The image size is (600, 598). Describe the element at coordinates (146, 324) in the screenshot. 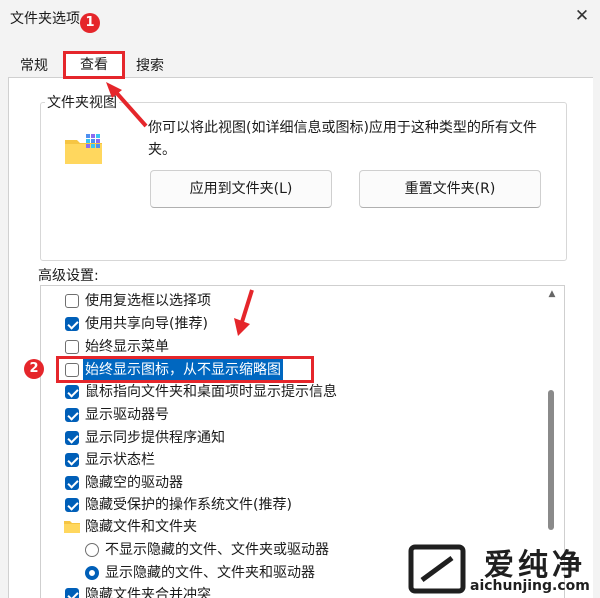

I see `list-item-label: 使用共享向导(推荐)` at that location.